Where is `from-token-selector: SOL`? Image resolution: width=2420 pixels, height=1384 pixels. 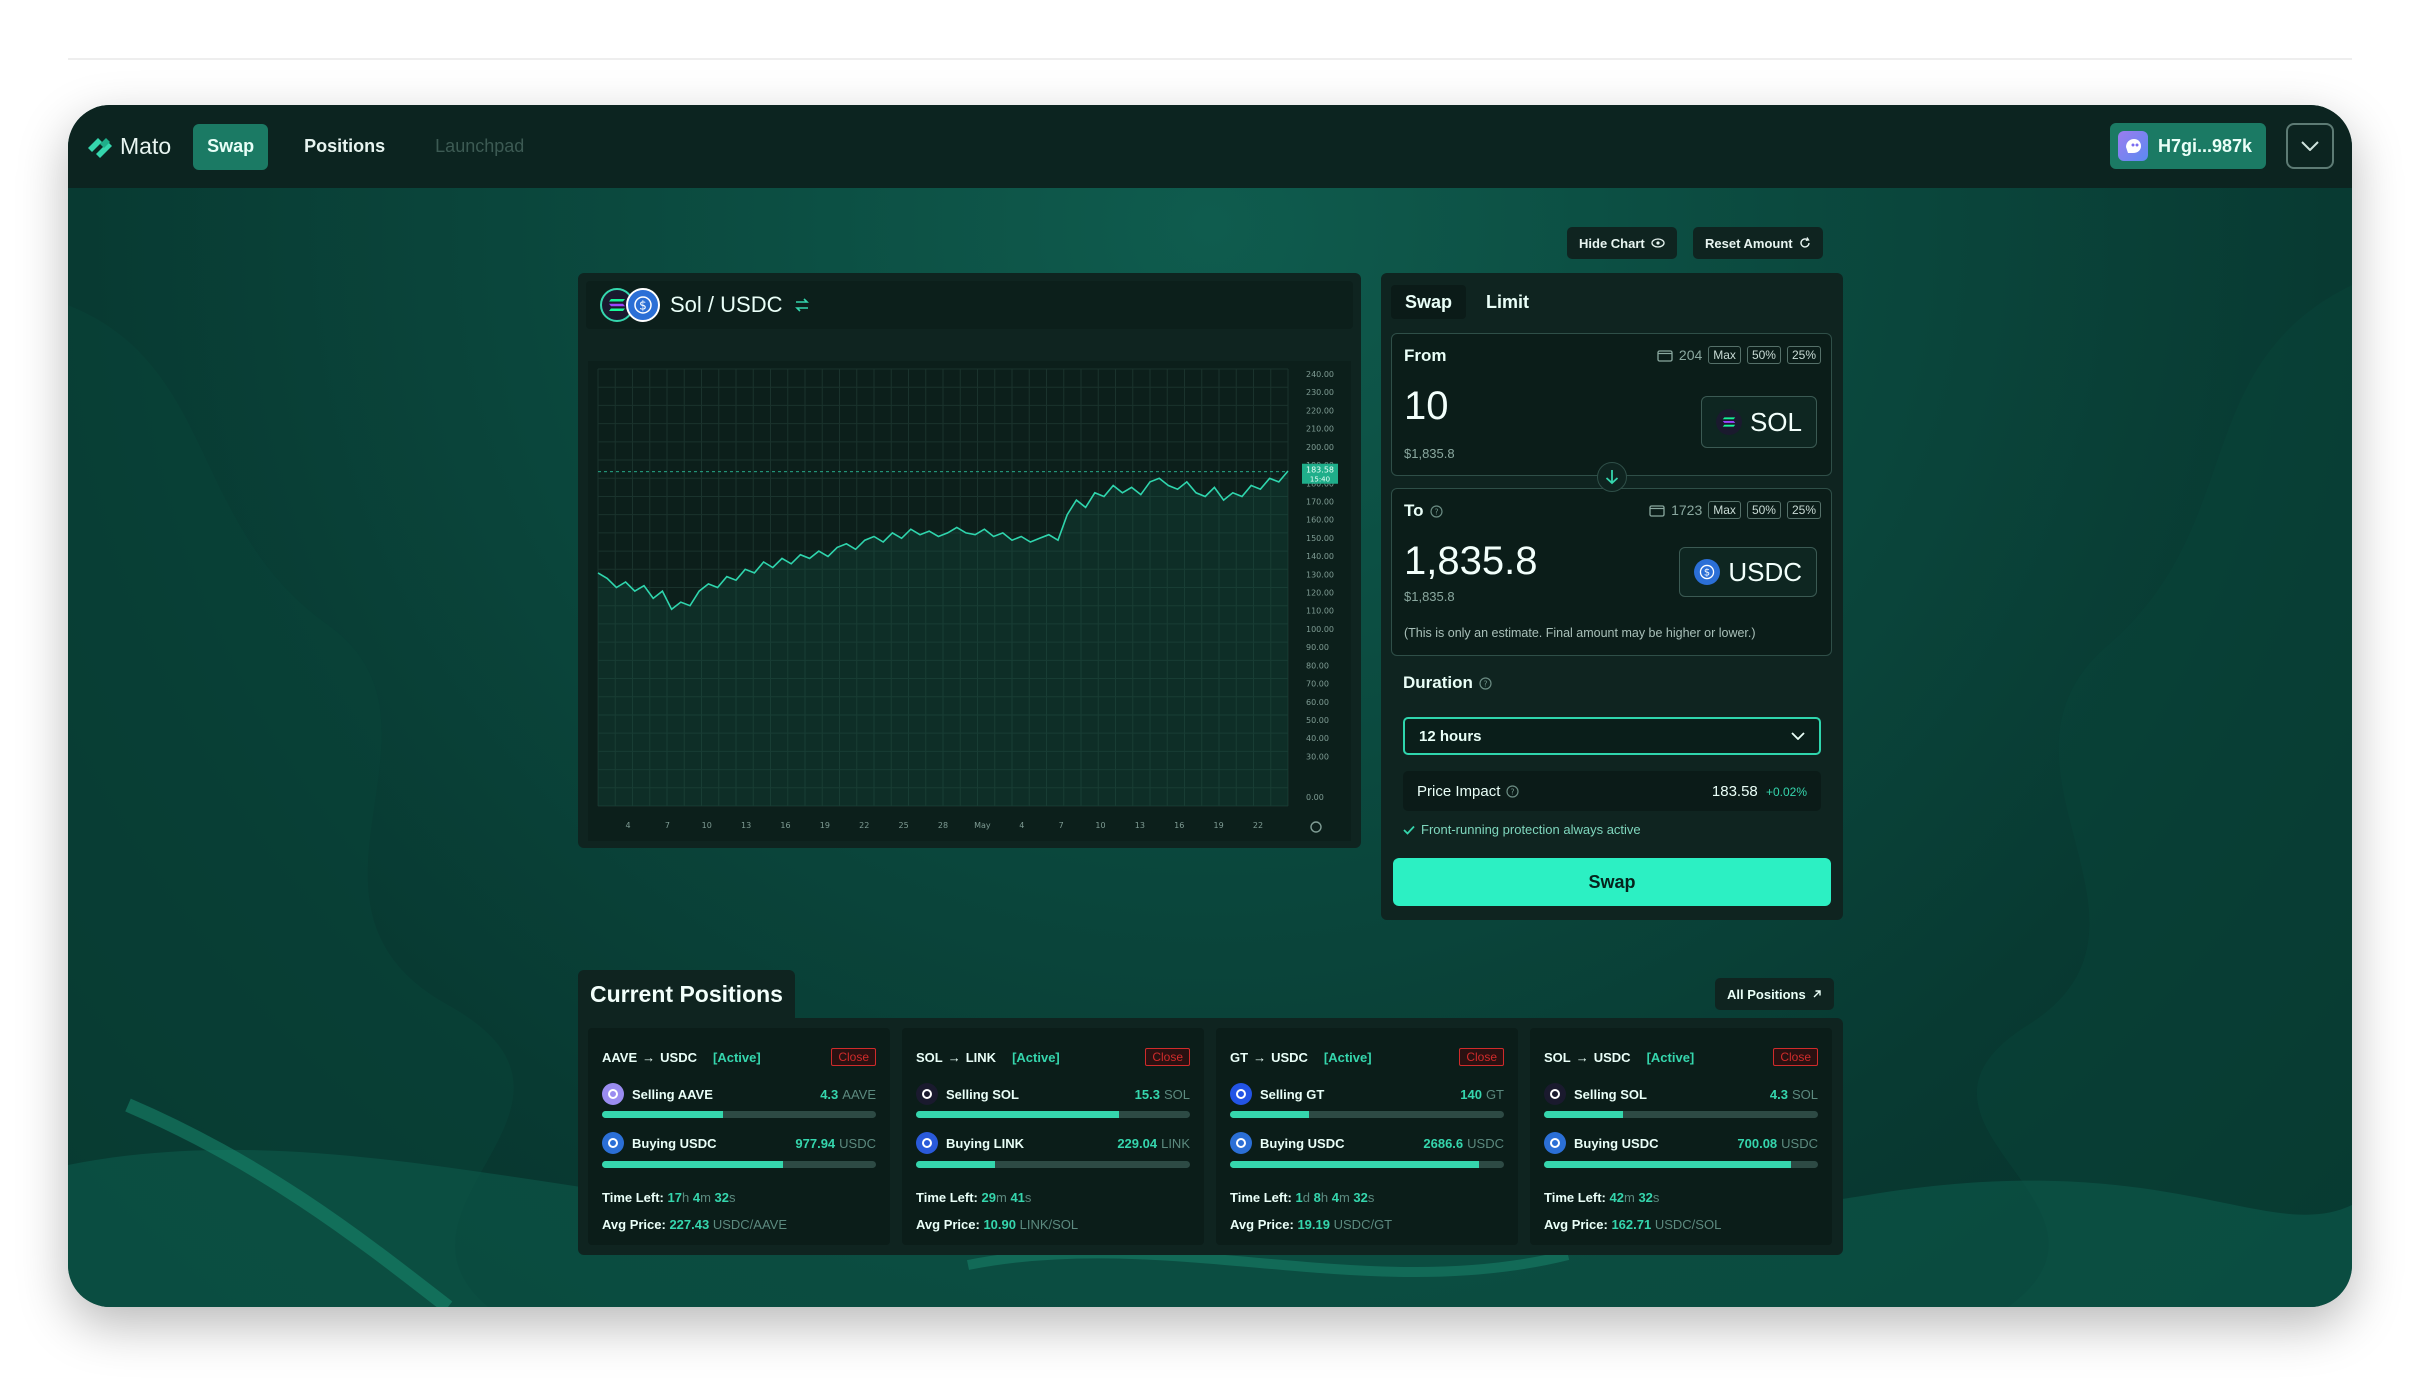
from-token-selector: SOL is located at coordinates (1758, 422).